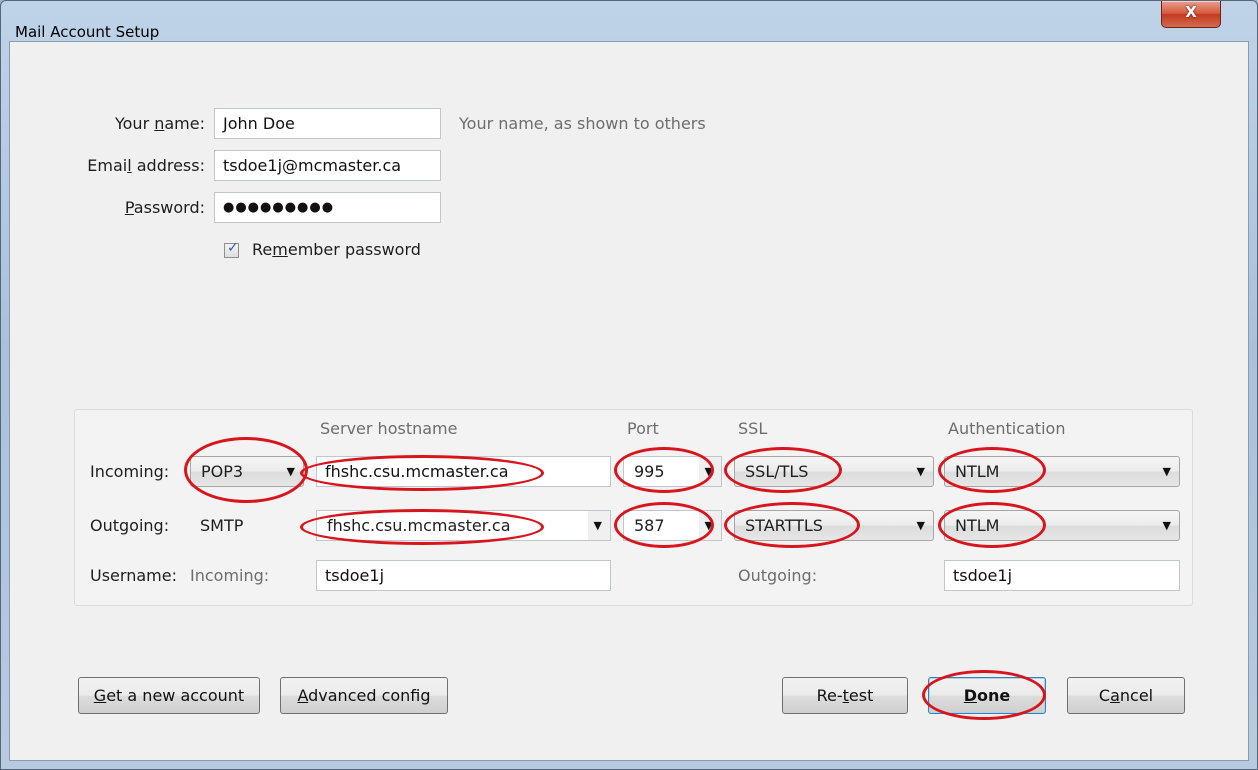 Image resolution: width=1258 pixels, height=770 pixels. I want to click on advanced-config-label: Advanced config, so click(364, 695).